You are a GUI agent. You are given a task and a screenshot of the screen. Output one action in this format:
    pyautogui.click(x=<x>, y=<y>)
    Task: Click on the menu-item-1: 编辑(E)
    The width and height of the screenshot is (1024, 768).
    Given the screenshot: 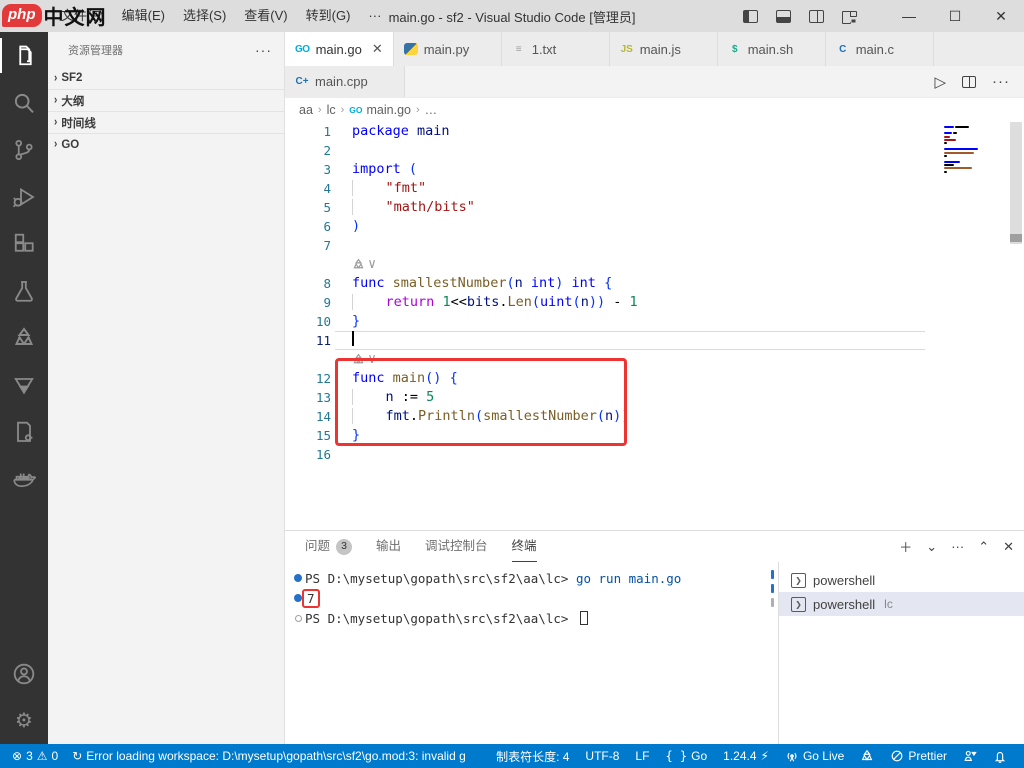 What is the action you would take?
    pyautogui.click(x=143, y=16)
    